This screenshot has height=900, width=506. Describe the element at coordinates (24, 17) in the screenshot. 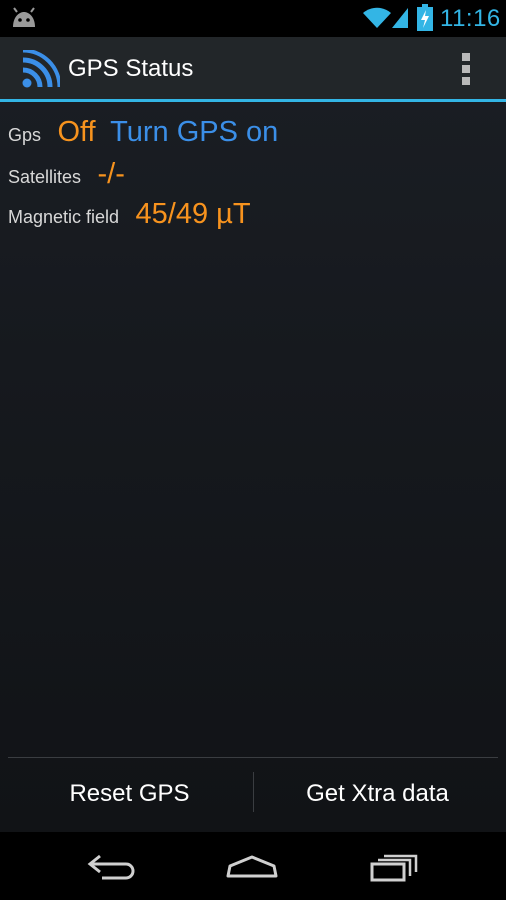

I see `android-icon` at that location.